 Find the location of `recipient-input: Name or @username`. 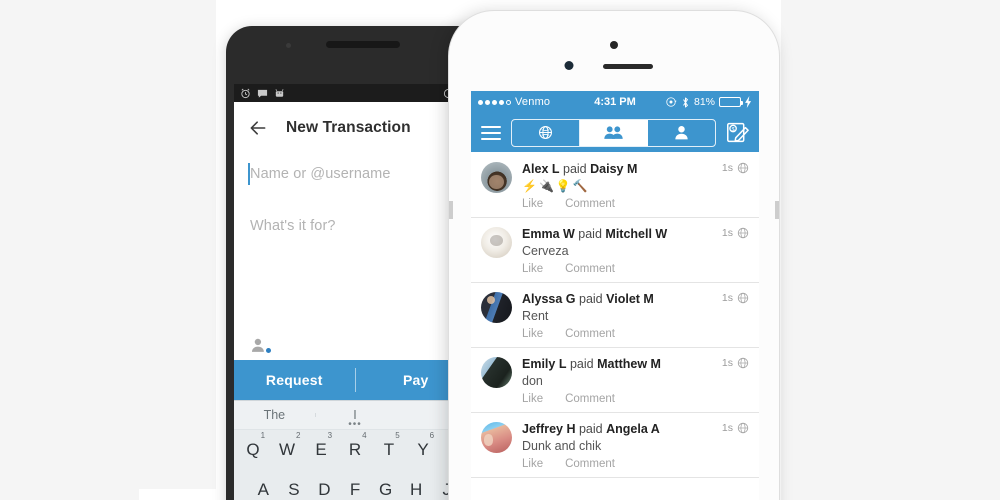

recipient-input: Name or @username is located at coordinates (355, 174).